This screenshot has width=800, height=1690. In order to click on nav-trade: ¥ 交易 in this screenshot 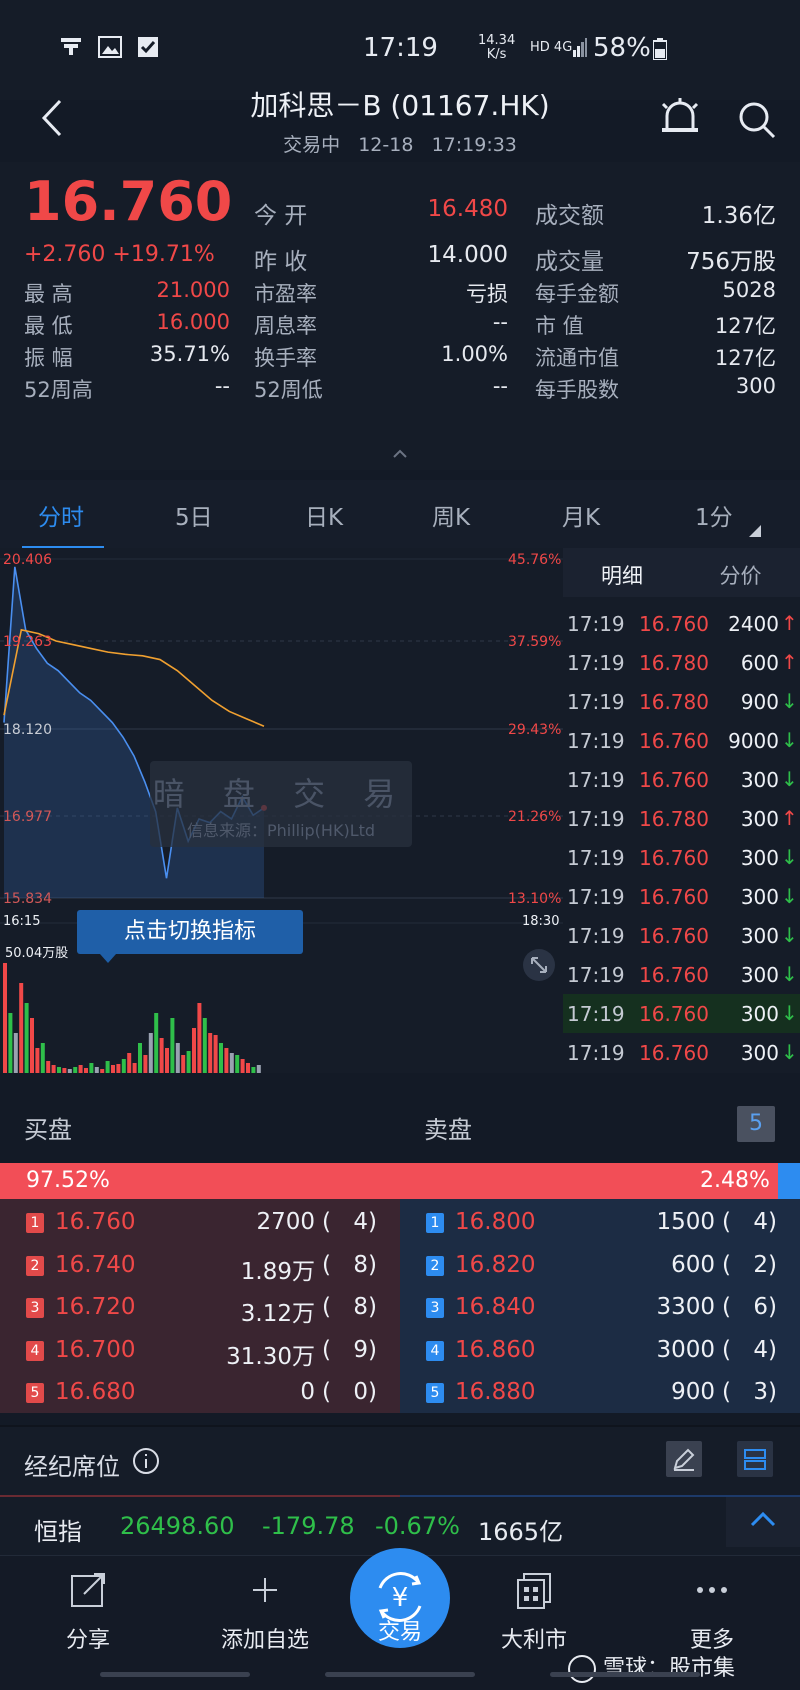, I will do `click(400, 1598)`.